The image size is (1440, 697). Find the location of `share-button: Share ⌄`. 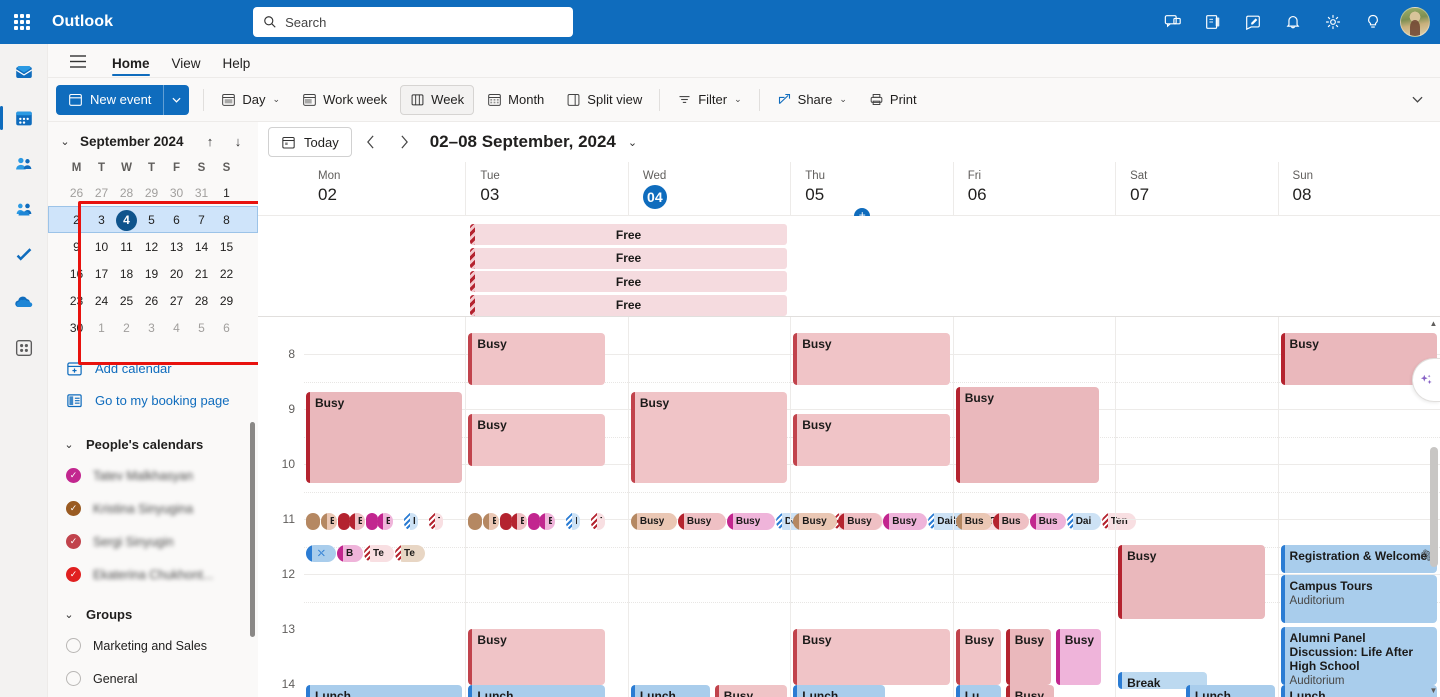

share-button: Share ⌄ is located at coordinates (812, 100).